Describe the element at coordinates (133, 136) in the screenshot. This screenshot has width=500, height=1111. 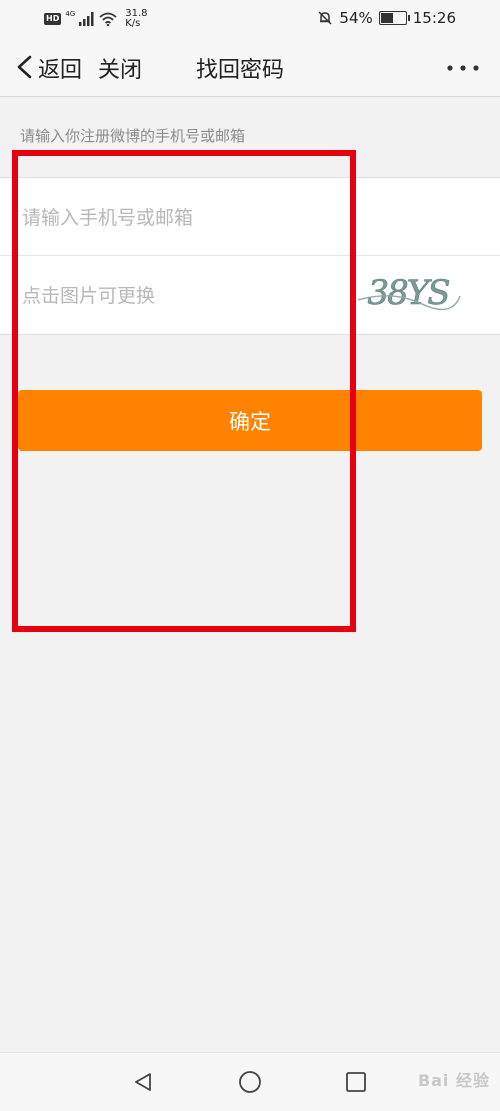
I see `form-hint: 请输入你注册微博的手机号或邮箱` at that location.